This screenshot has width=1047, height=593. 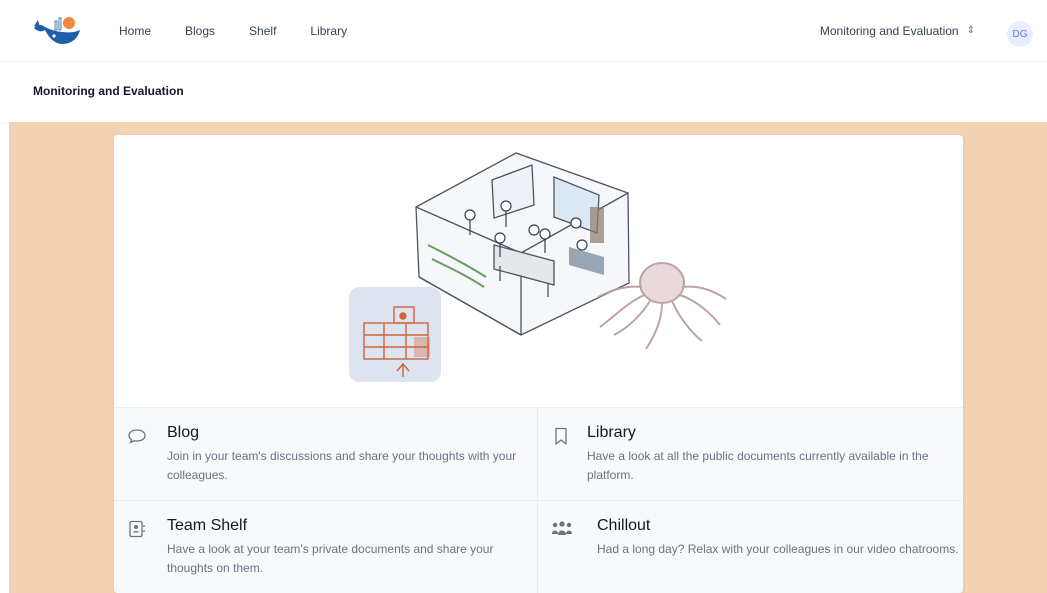 What do you see at coordinates (611, 433) in the screenshot?
I see `feature-title: Library` at bounding box center [611, 433].